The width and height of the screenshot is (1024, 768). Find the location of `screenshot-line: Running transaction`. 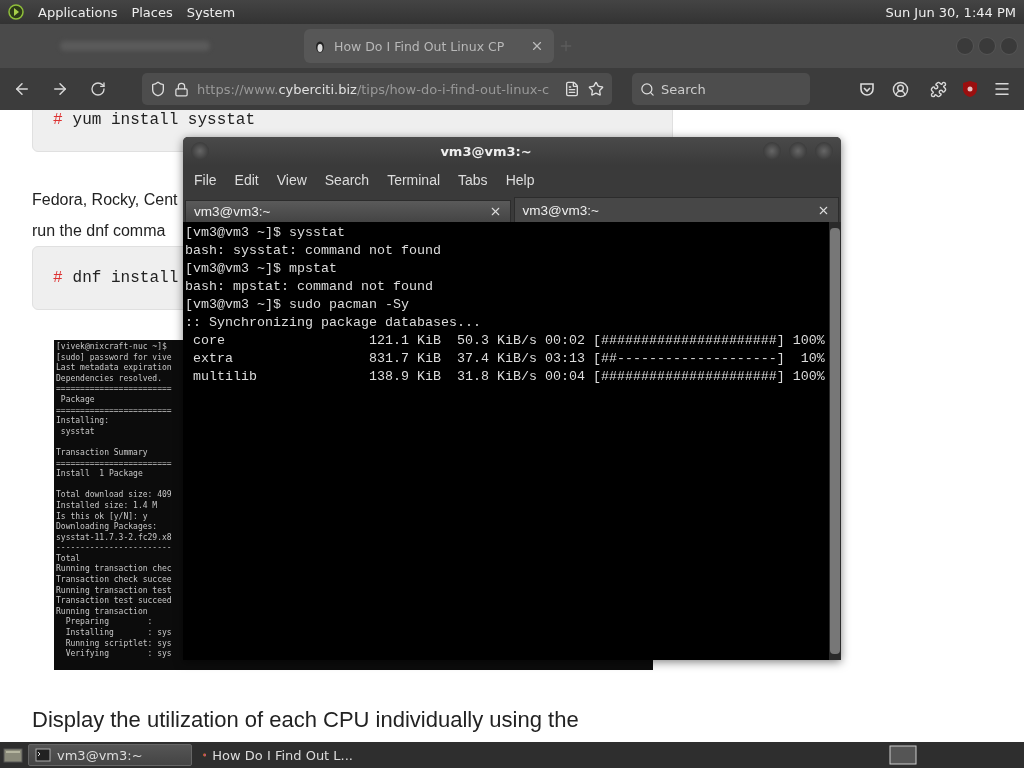

screenshot-line: Running transaction is located at coordinates (102, 611).